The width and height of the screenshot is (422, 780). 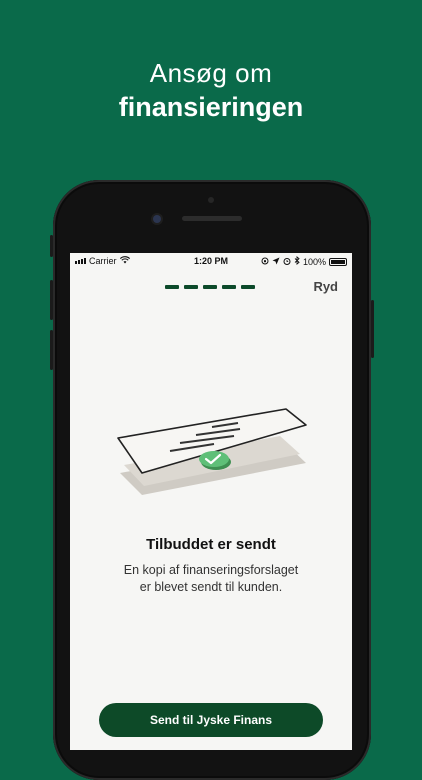 What do you see at coordinates (338, 261) in the screenshot?
I see `battery-icon` at bounding box center [338, 261].